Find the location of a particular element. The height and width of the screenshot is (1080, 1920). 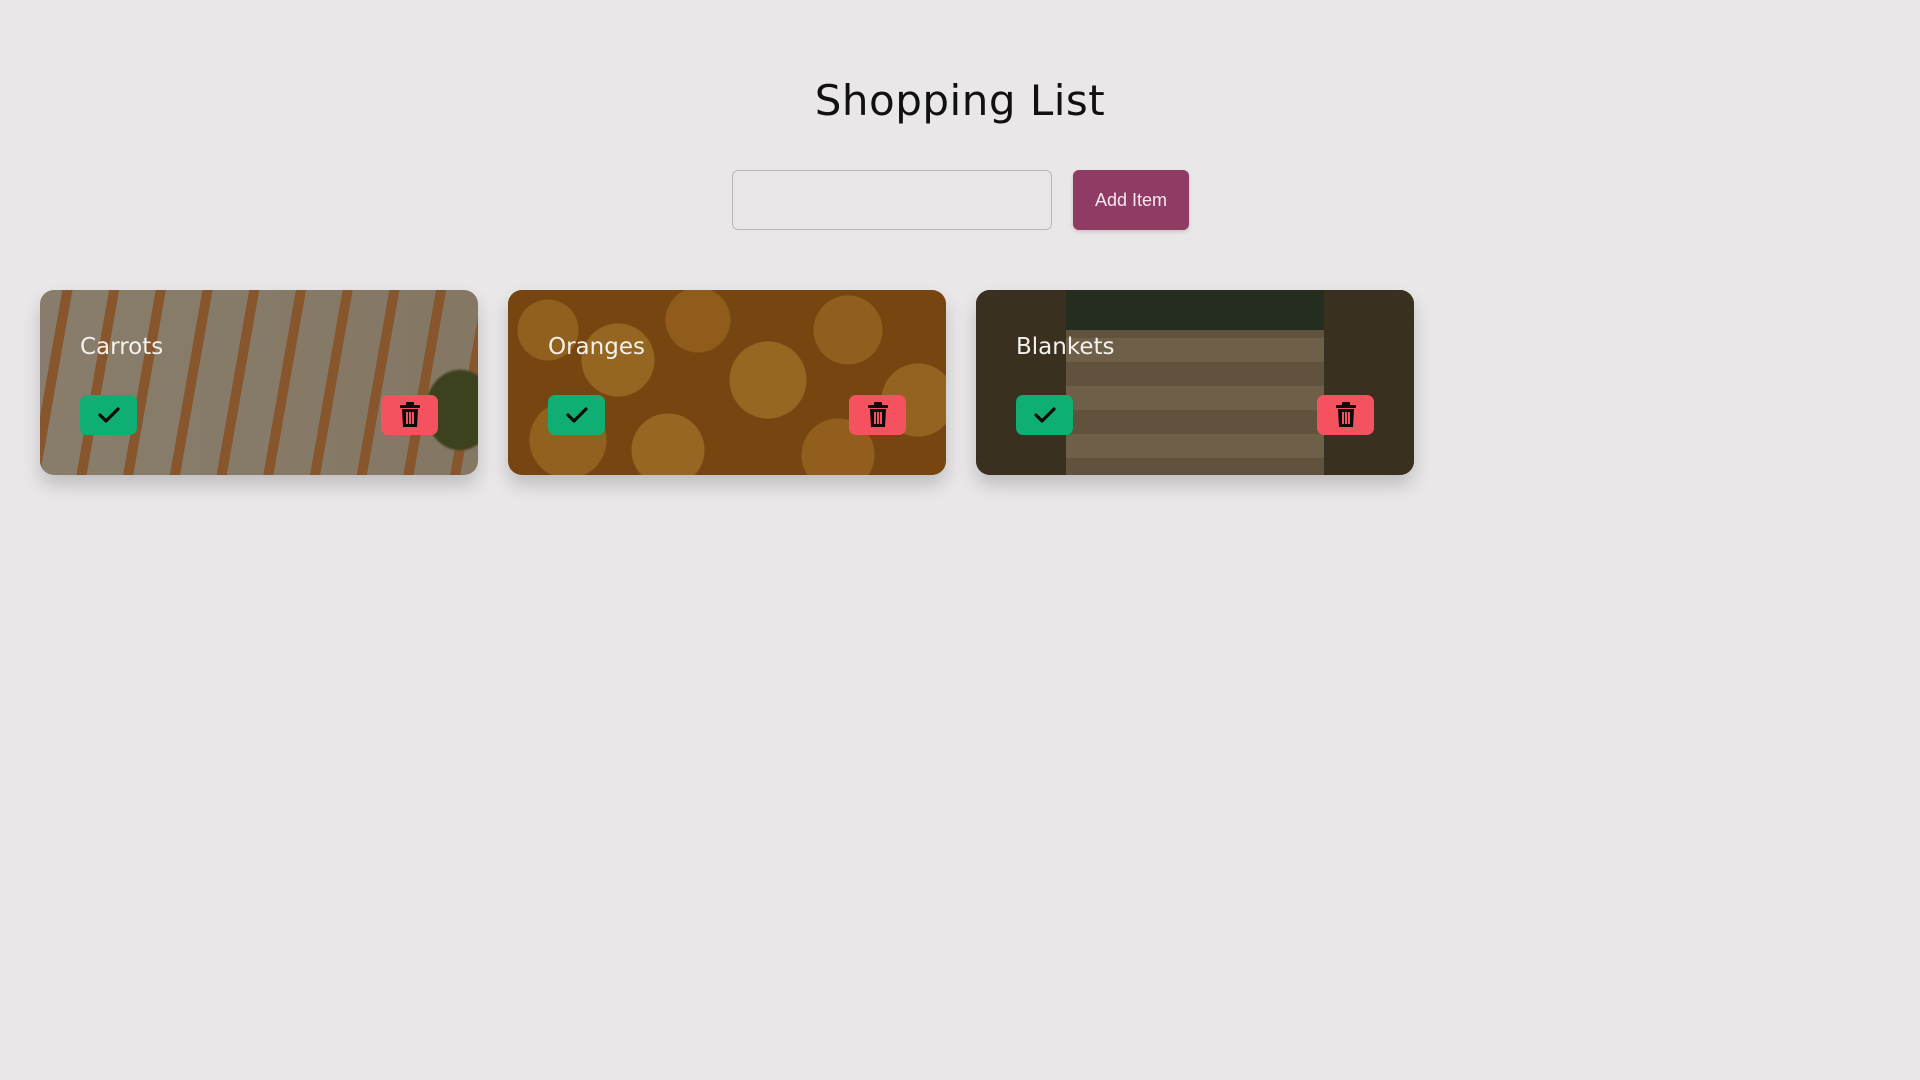

item-card-oranges: Oranges is located at coordinates (727, 382).